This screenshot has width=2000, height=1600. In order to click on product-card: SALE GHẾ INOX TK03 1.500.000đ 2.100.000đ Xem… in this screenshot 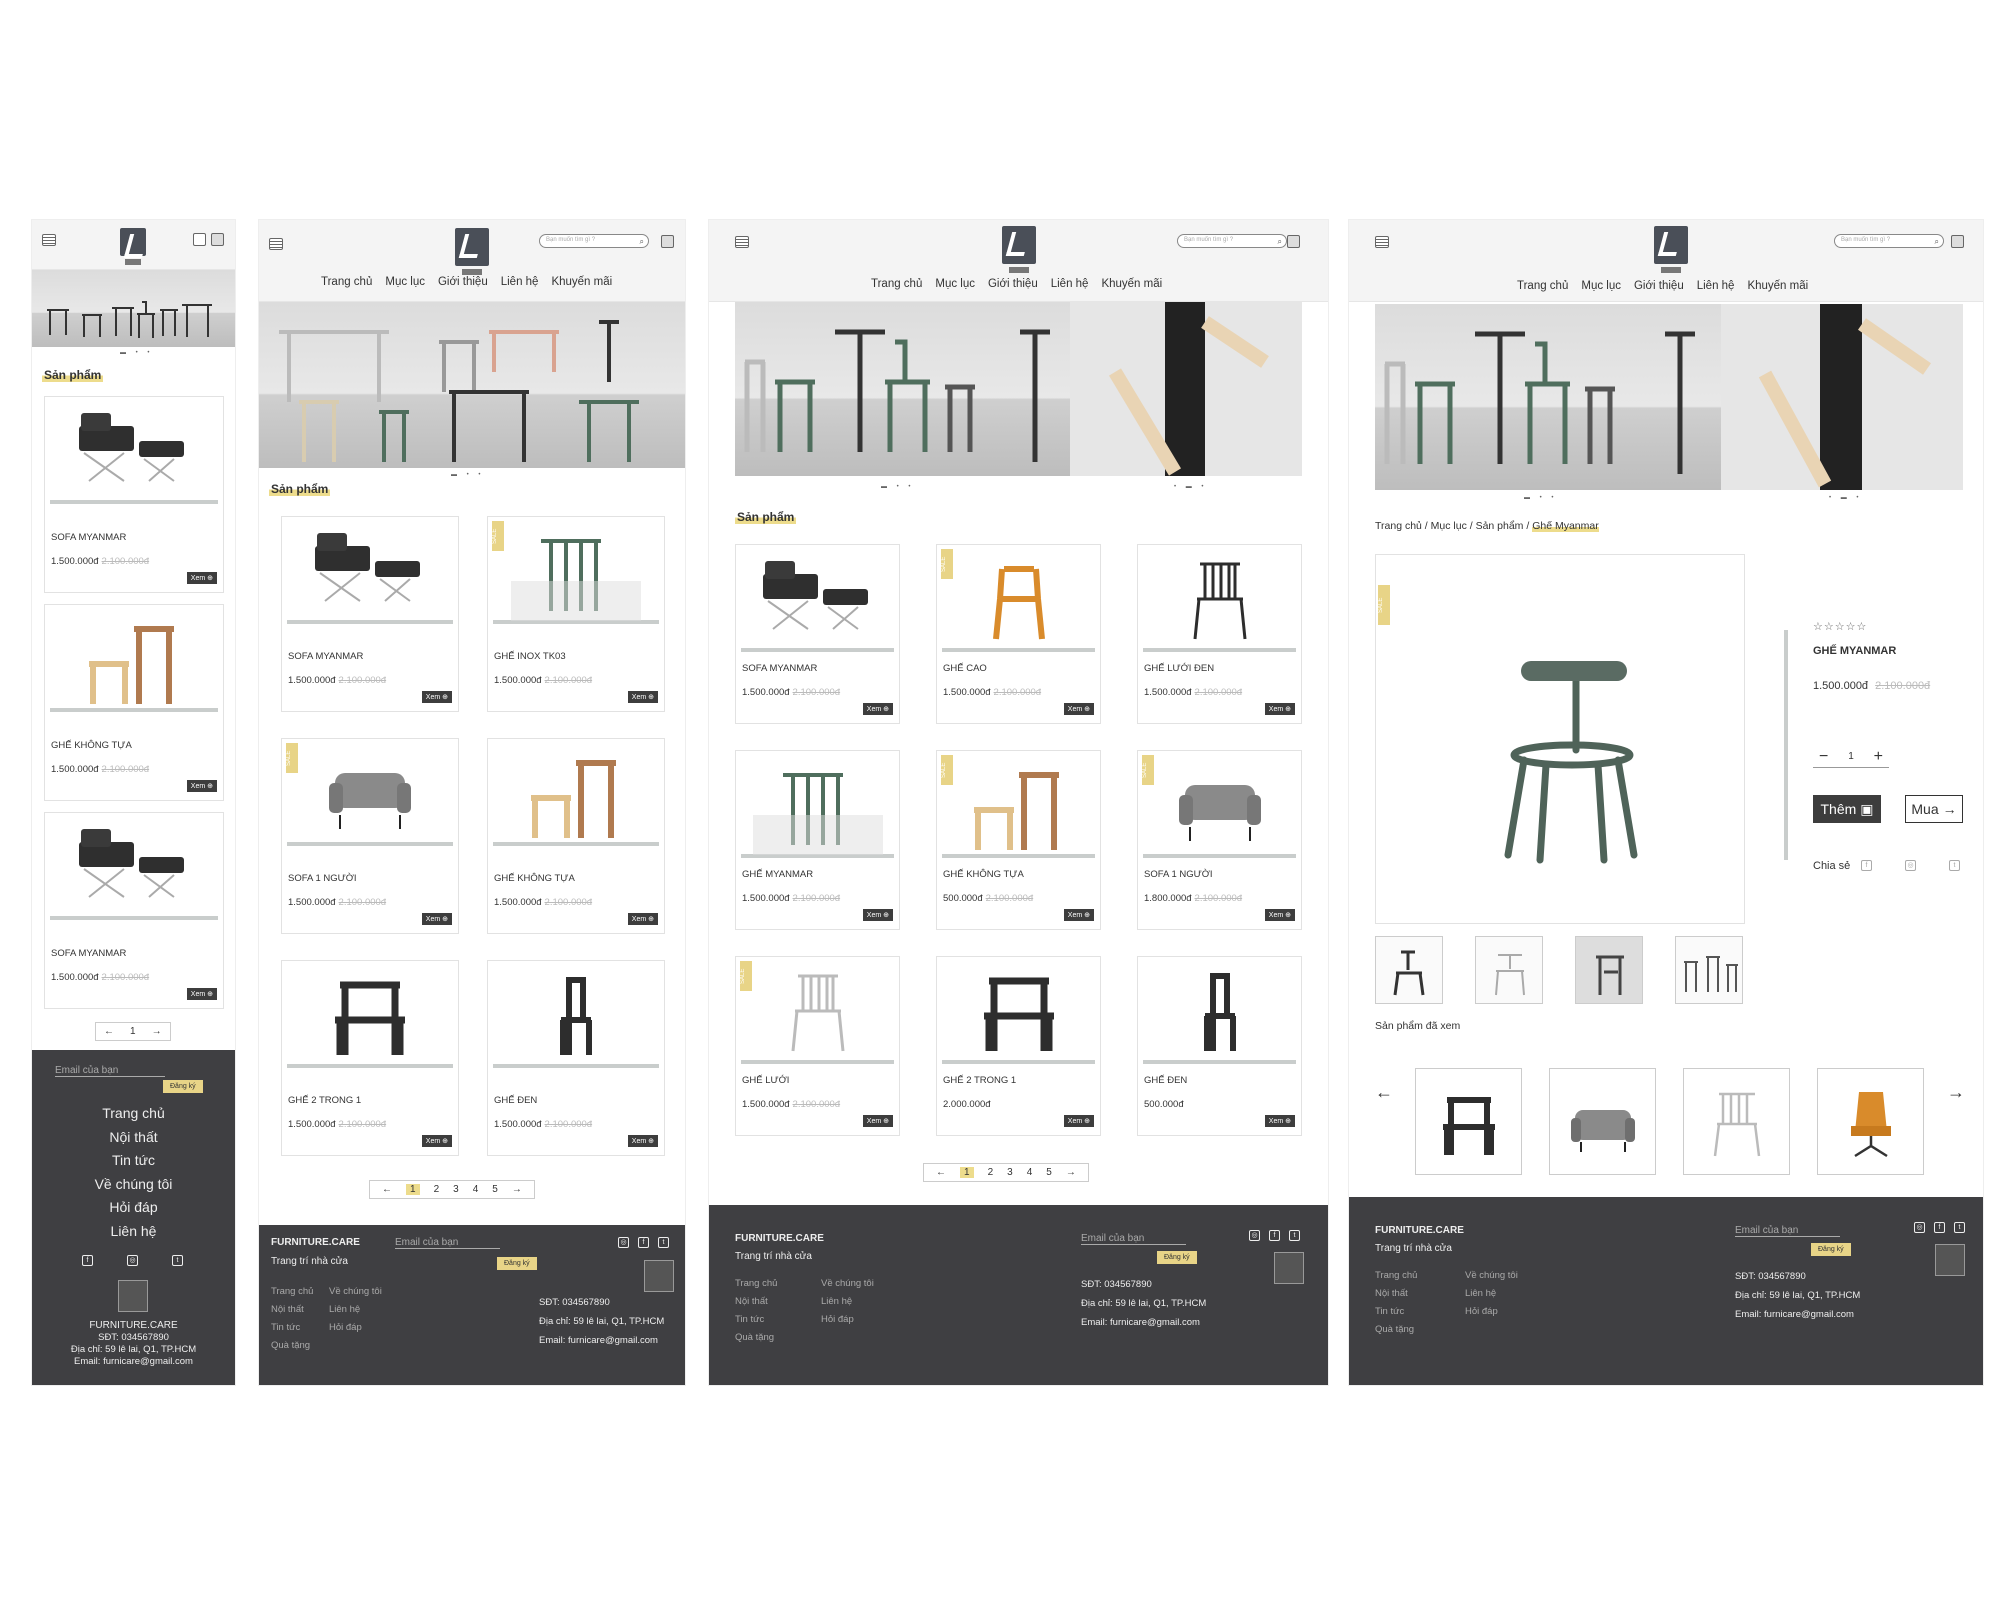, I will do `click(576, 614)`.